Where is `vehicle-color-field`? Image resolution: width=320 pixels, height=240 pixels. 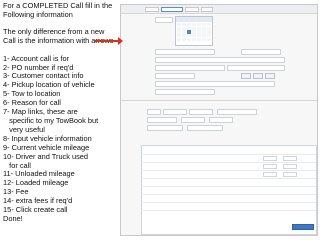 vehicle-color-field is located at coordinates (162, 120).